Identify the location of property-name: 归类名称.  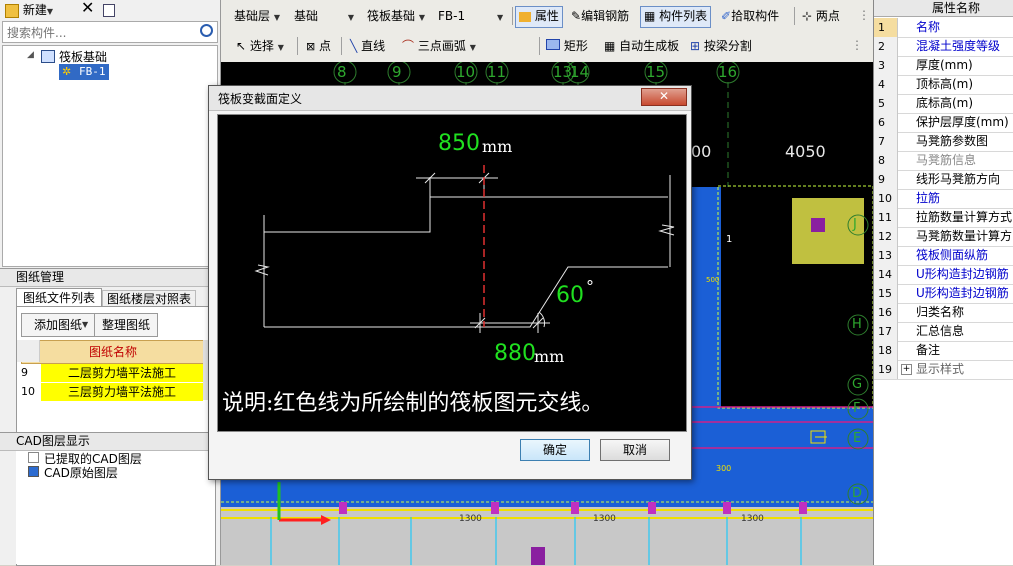
(940, 312).